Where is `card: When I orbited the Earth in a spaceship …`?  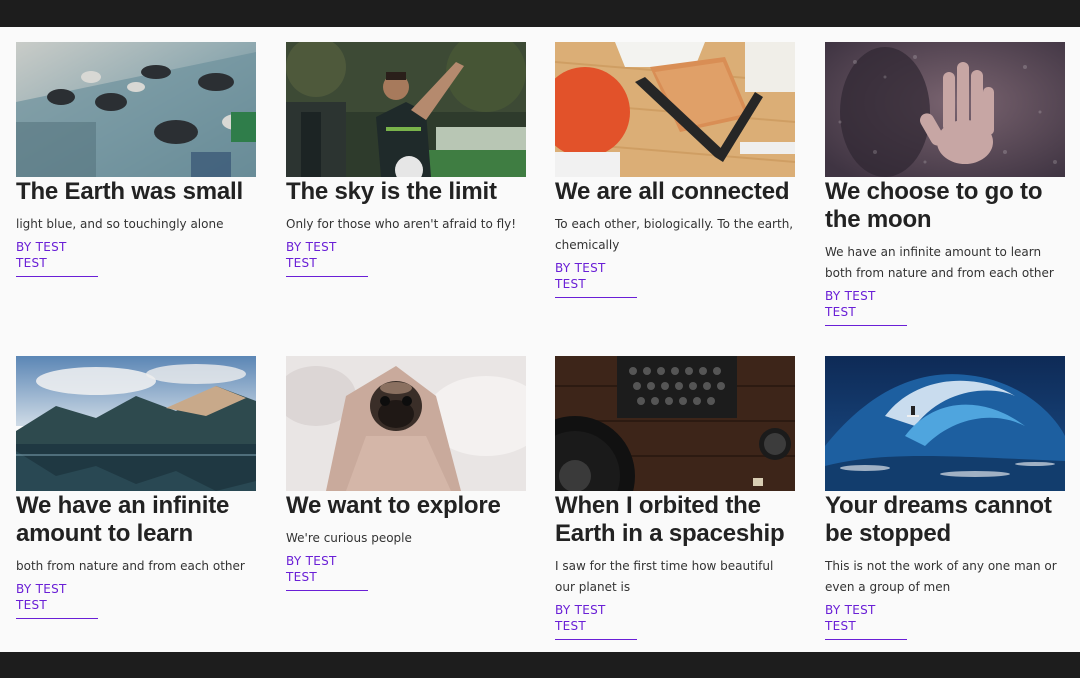 card: When I orbited the Earth in a spaceship … is located at coordinates (675, 498).